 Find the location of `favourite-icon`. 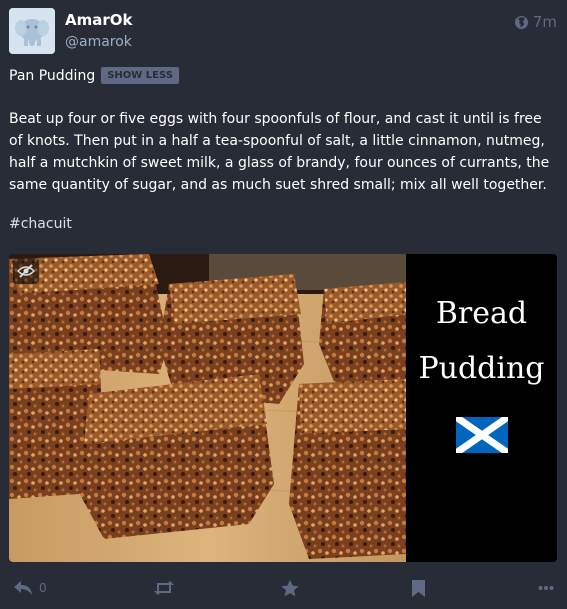

favourite-icon is located at coordinates (290, 588).